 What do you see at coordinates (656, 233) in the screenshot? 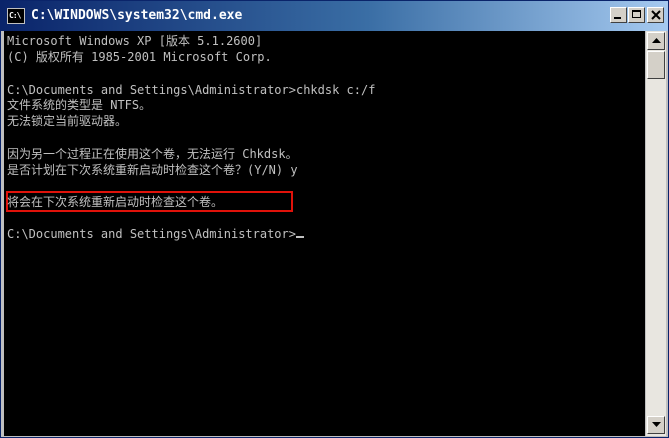
I see `vertical-scrollbar` at bounding box center [656, 233].